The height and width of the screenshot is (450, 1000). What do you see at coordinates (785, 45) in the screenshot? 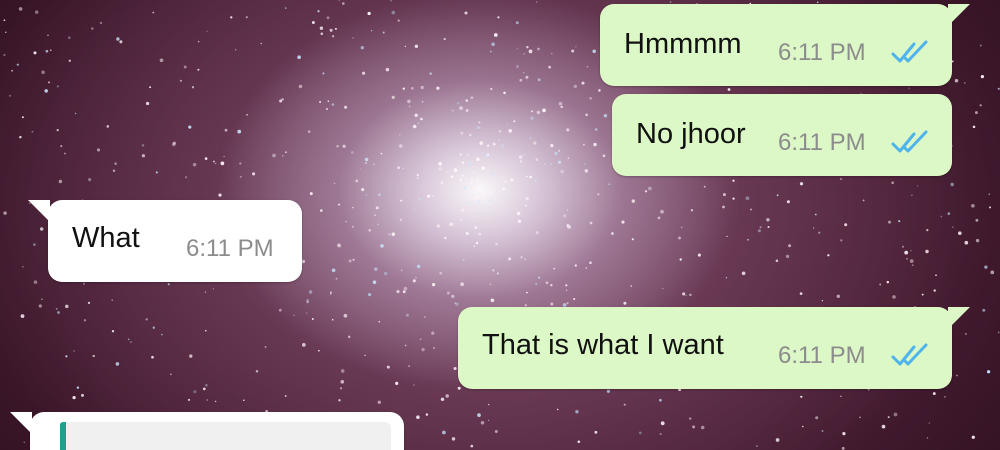
I see `message-bubble-outgoing: Hmmmm 6:11 PM` at bounding box center [785, 45].